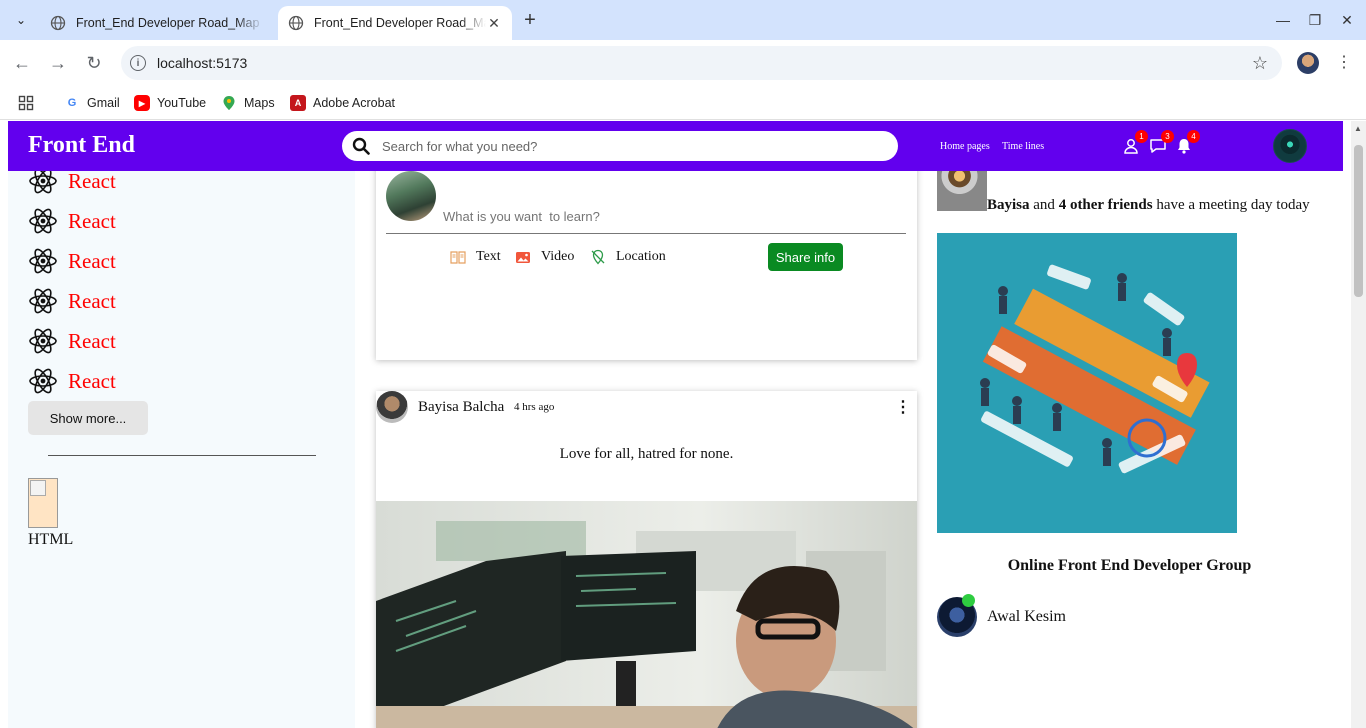 This screenshot has height=728, width=1366. I want to click on nav-home-pages: Home pages, so click(965, 146).